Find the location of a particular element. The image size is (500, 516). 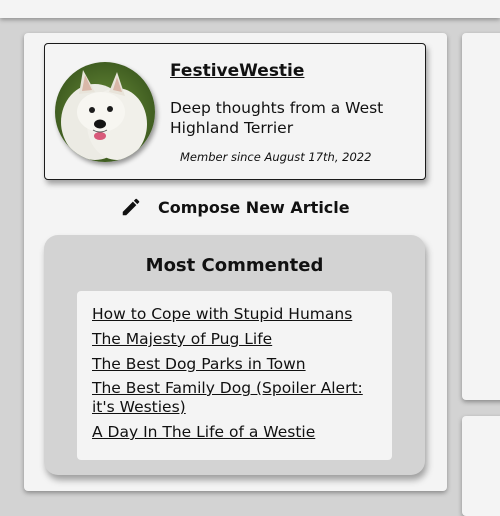

article-link: The Majesty of Pug Life is located at coordinates (182, 339).